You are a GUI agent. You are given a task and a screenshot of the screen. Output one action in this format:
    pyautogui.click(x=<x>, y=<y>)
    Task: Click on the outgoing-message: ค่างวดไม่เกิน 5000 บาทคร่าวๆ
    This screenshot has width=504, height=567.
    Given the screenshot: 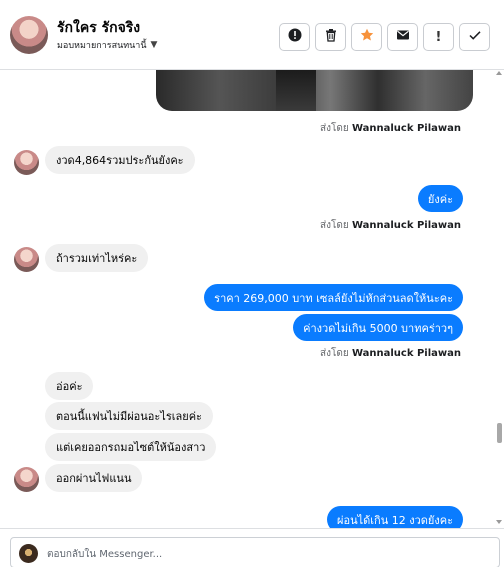 What is the action you would take?
    pyautogui.click(x=378, y=327)
    